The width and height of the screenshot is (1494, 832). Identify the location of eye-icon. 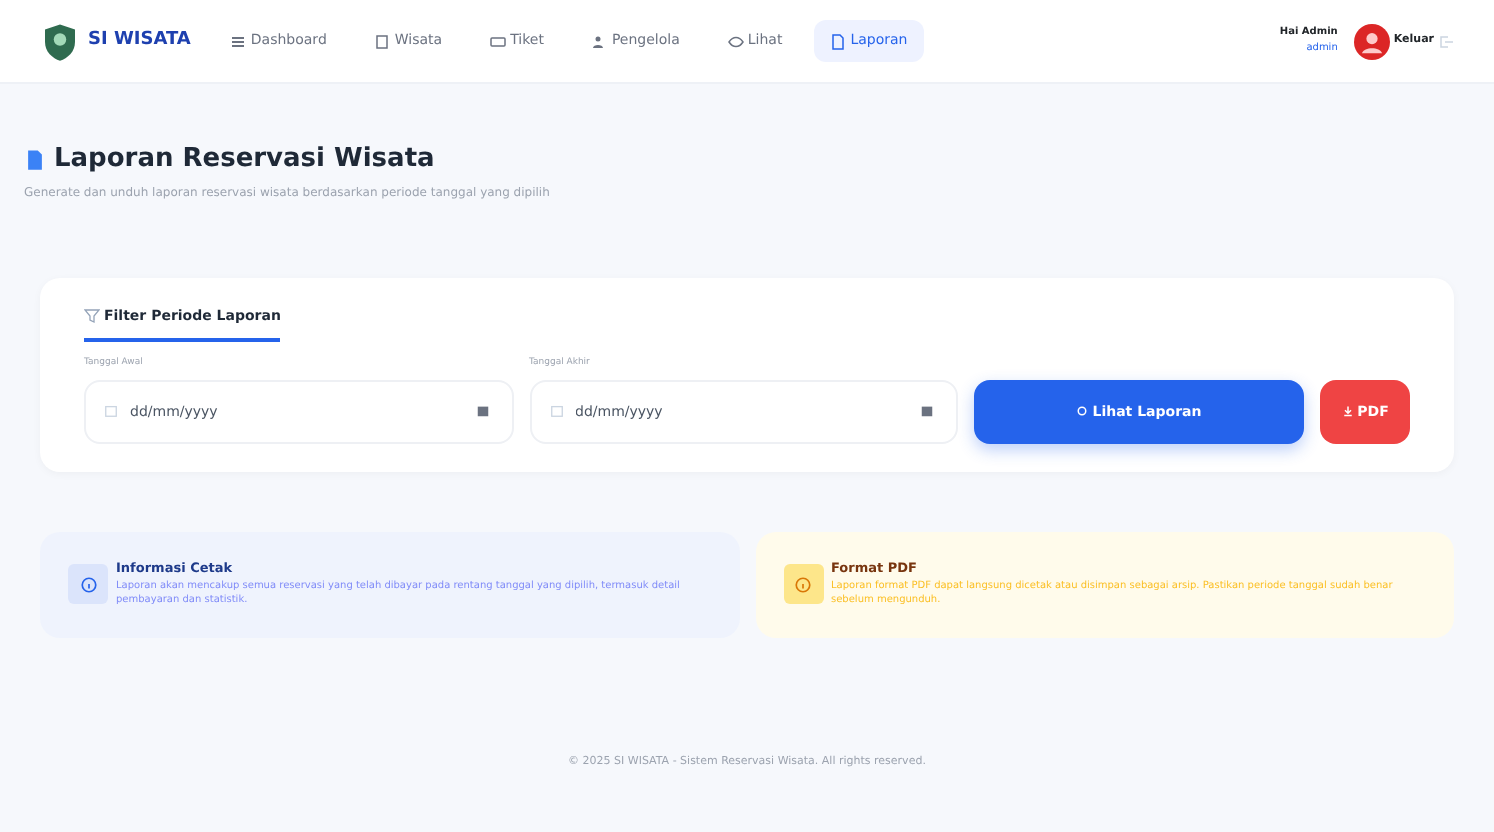
(735, 41).